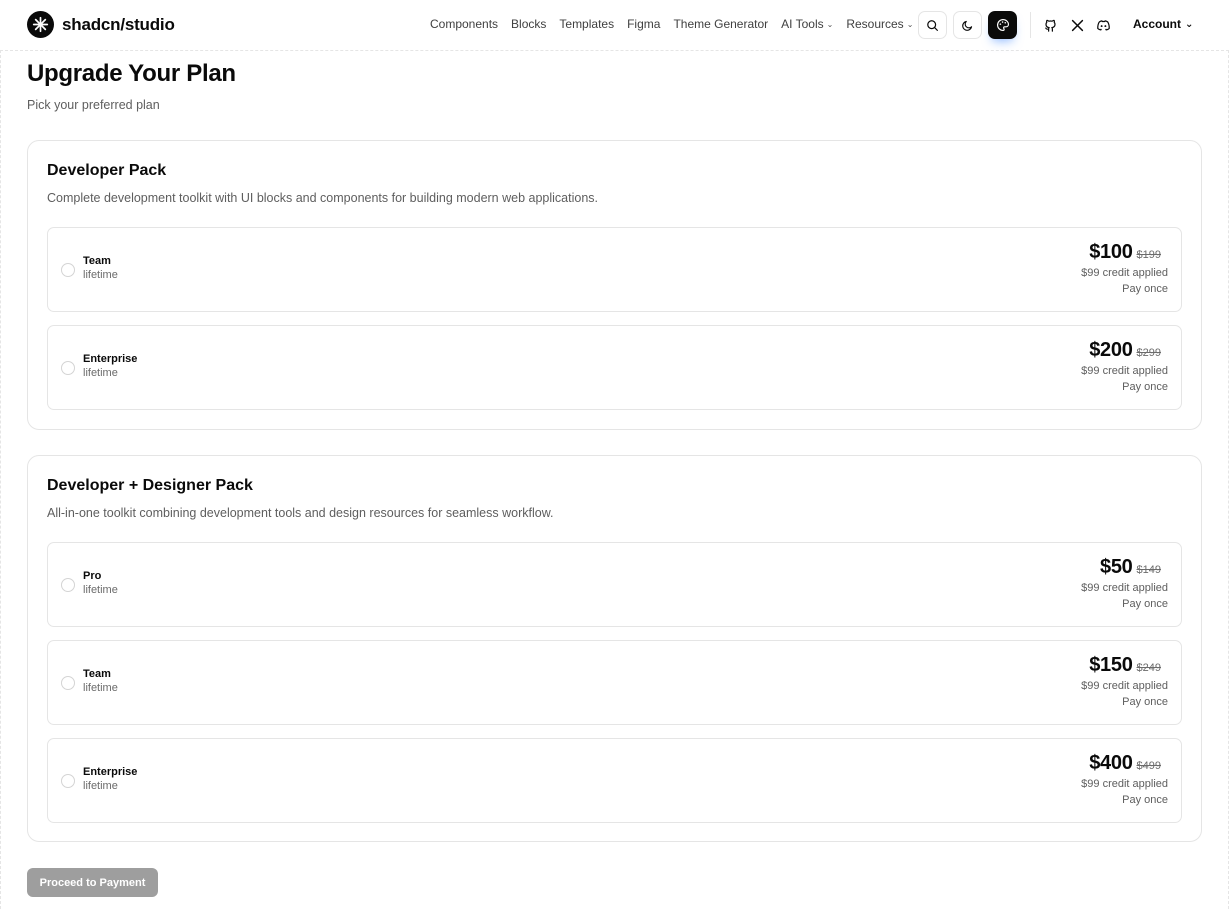 The image size is (1229, 909). Describe the element at coordinates (93, 105) in the screenshot. I see `page-subtitle: Pick your preferred plan` at that location.